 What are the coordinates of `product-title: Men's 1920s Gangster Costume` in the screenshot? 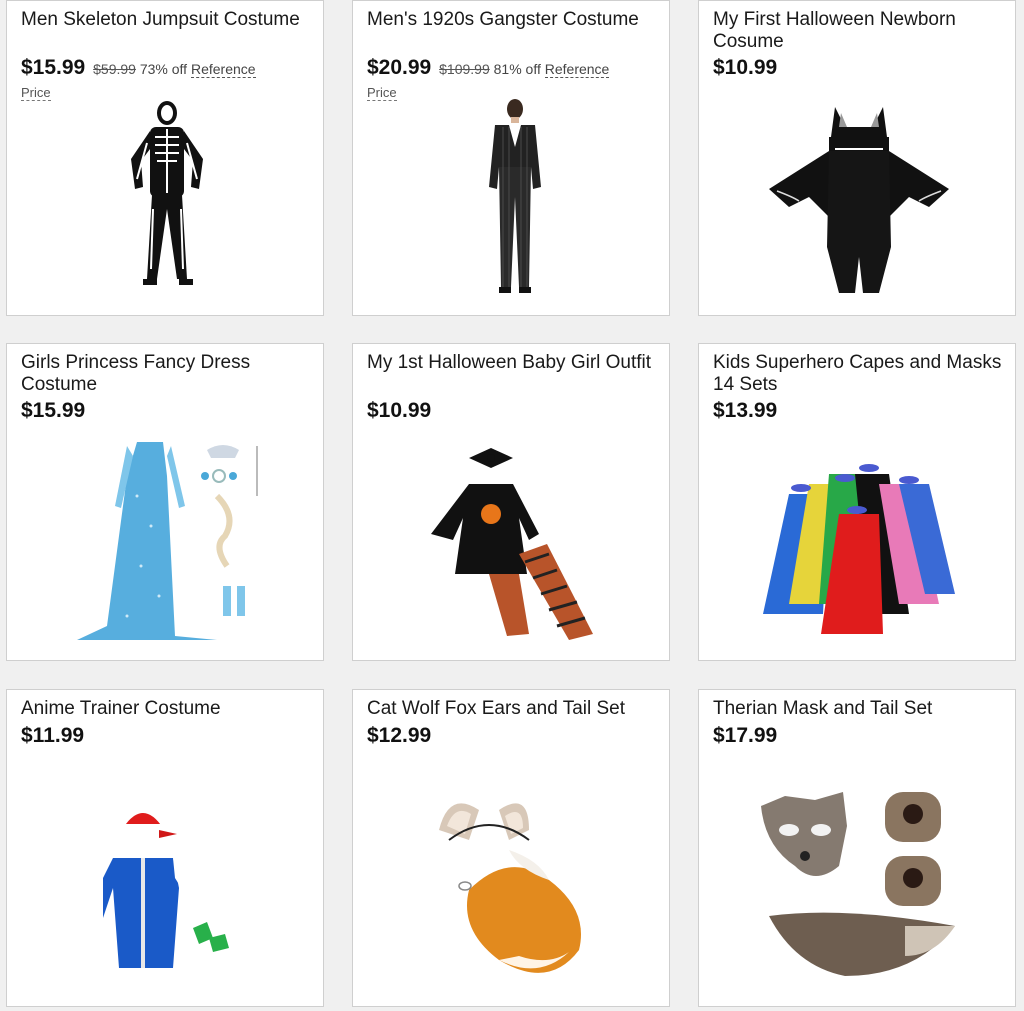 It's located at (512, 20).